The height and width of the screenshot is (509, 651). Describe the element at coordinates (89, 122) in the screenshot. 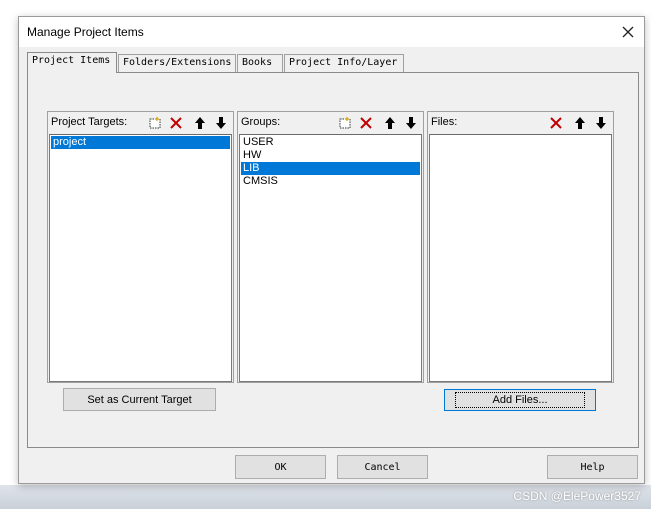

I see `project-targets-label: Project Targets:` at that location.